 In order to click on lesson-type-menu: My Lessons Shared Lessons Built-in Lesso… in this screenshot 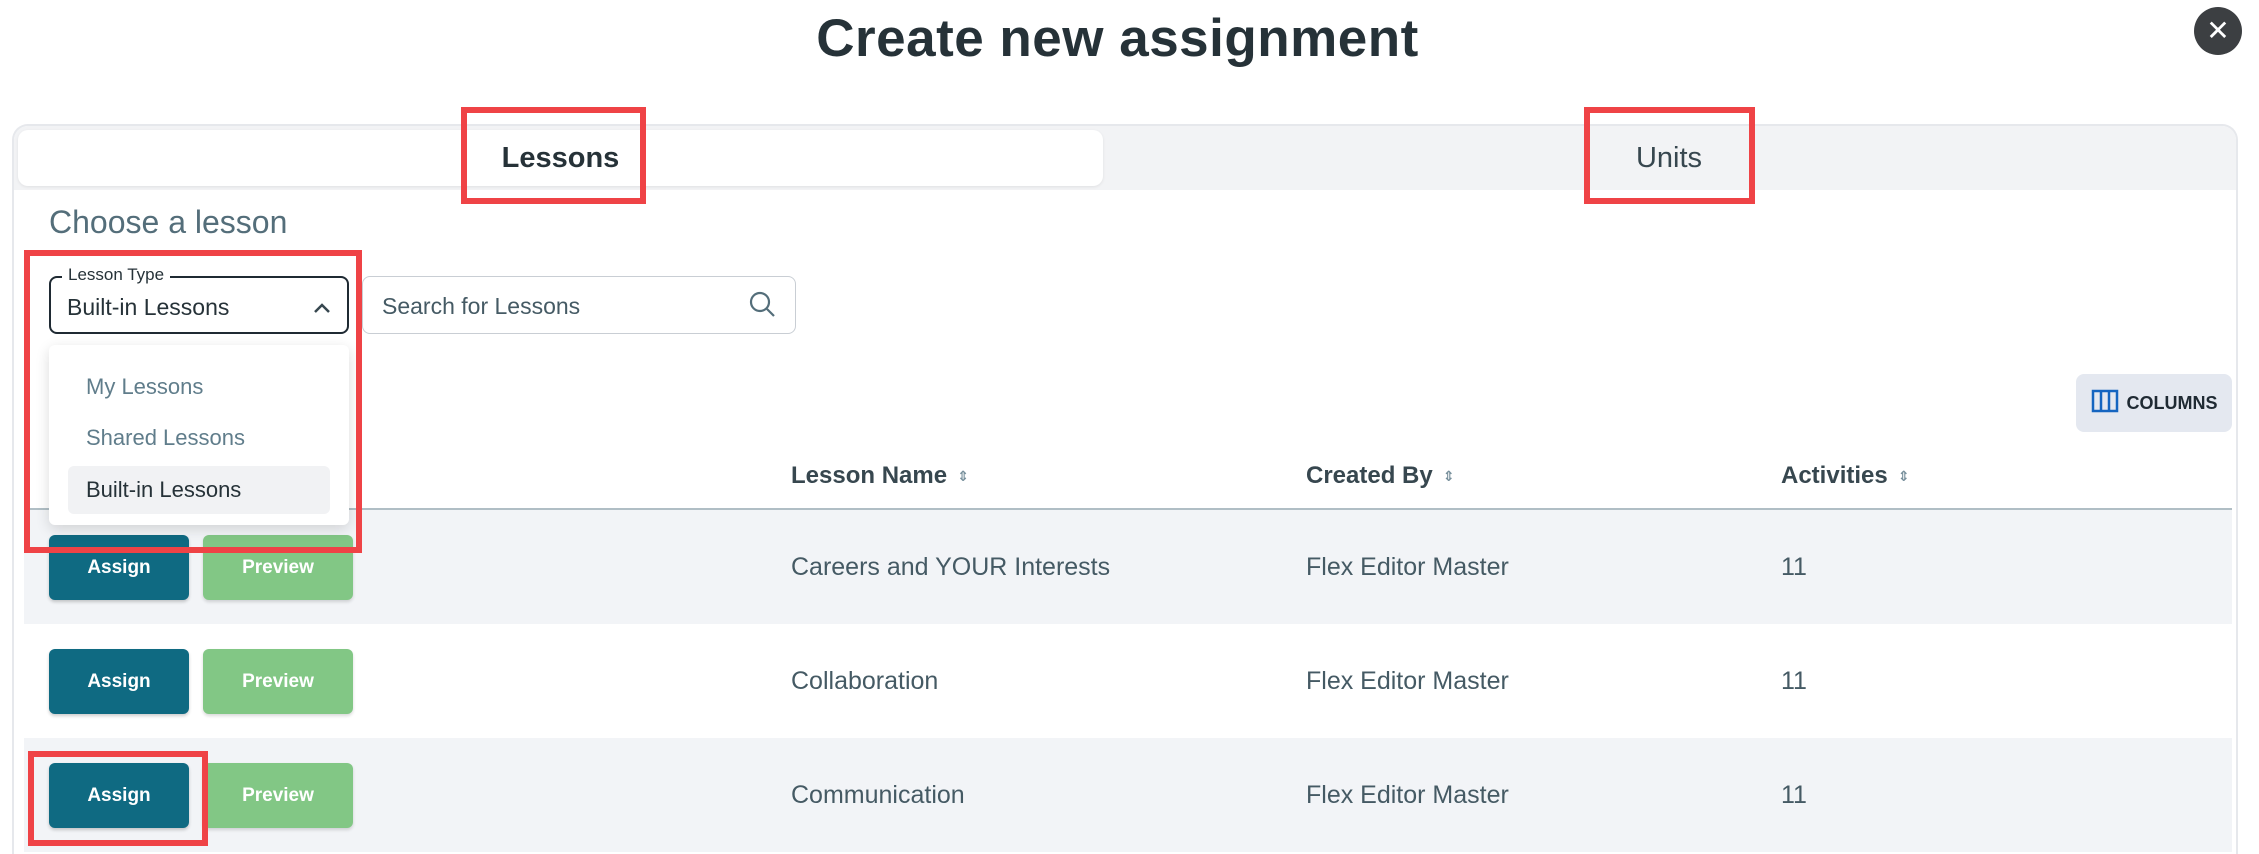, I will do `click(199, 435)`.